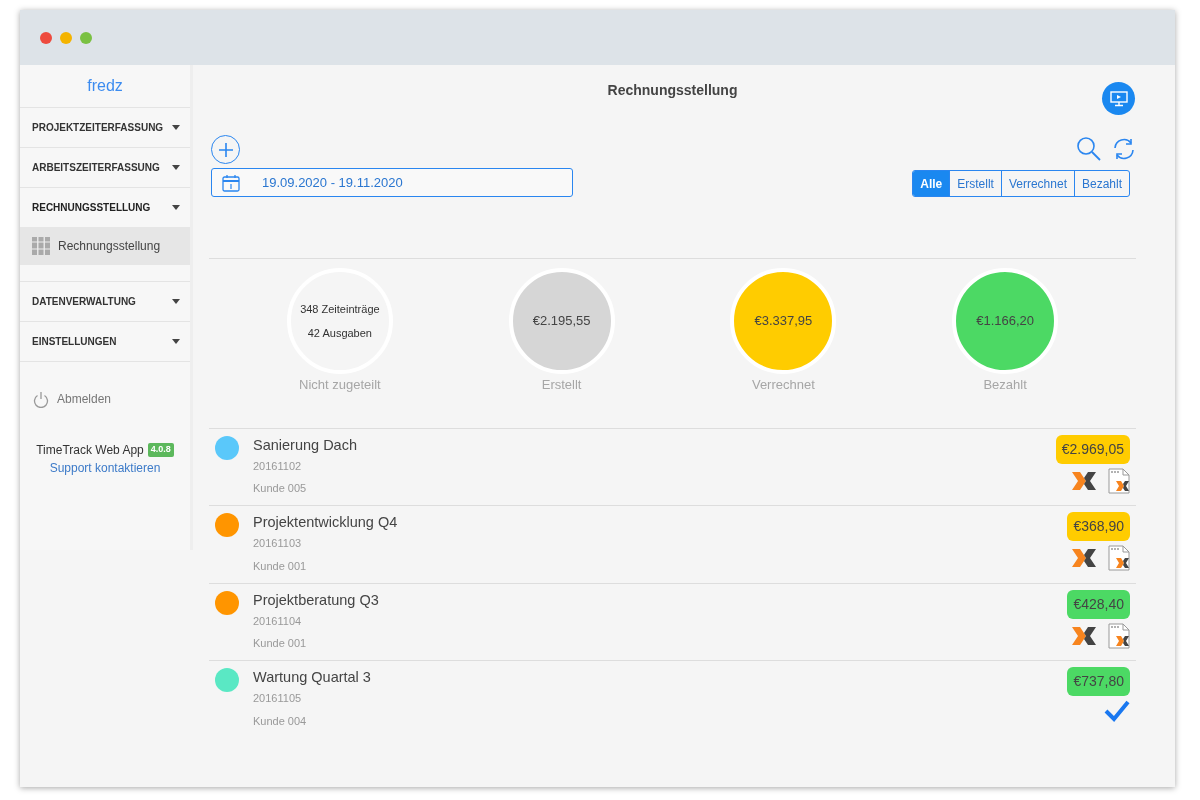 The height and width of the screenshot is (800, 1200). I want to click on filter-tab: Bezahlt, so click(1101, 183).